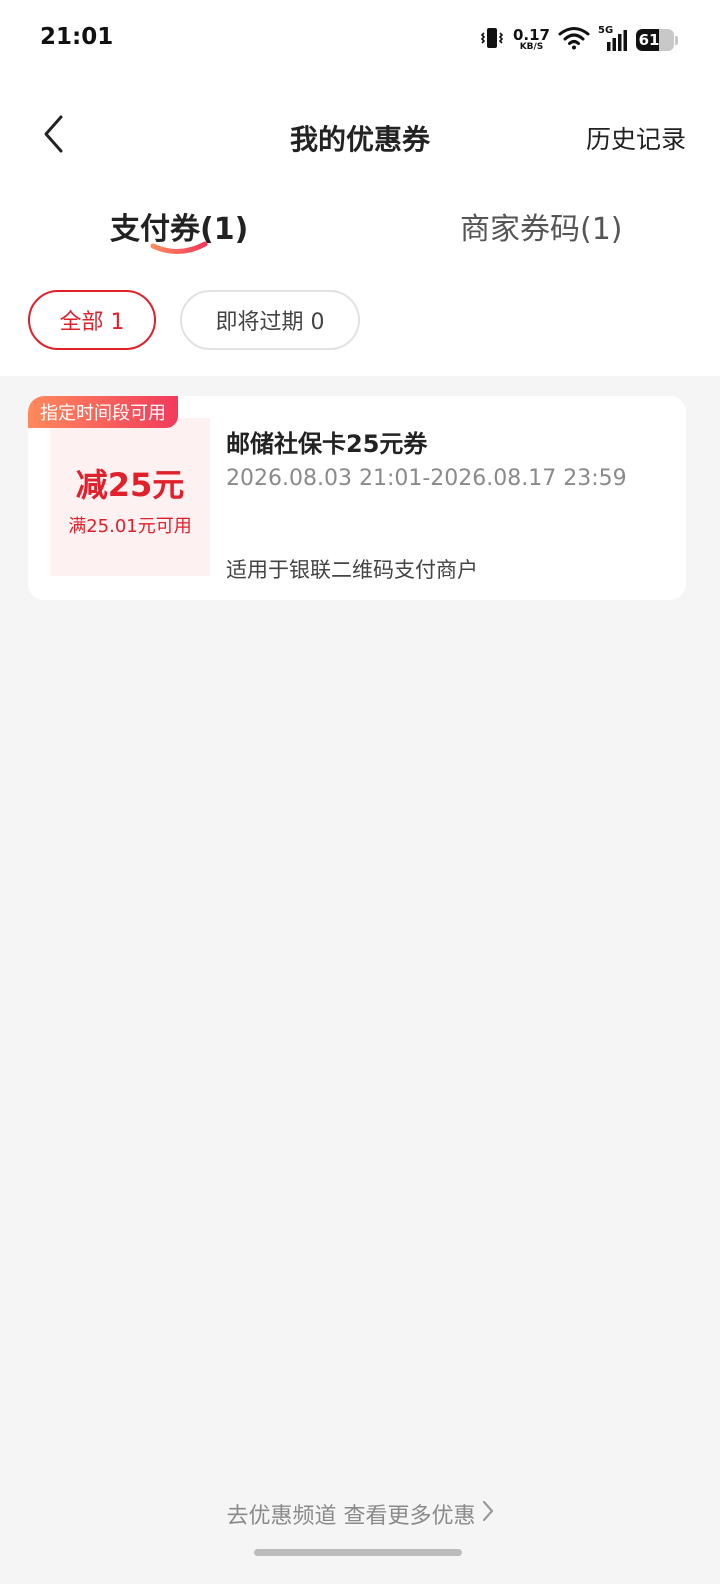  Describe the element at coordinates (492, 40) in the screenshot. I see `vibrate-icon` at that location.